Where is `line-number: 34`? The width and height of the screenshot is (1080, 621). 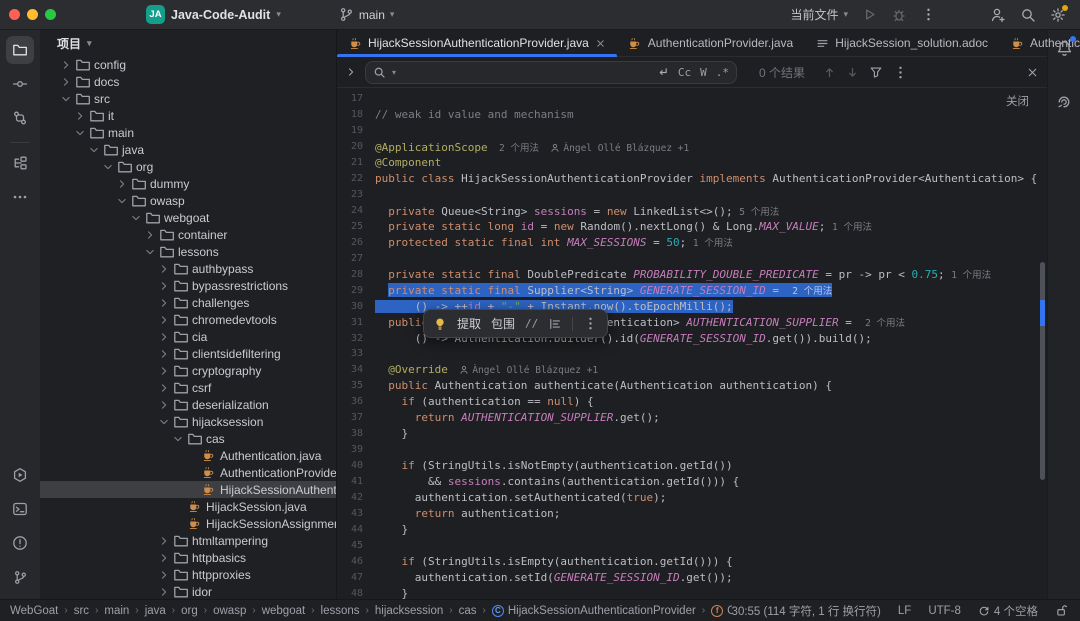 line-number: 34 is located at coordinates (356, 369).